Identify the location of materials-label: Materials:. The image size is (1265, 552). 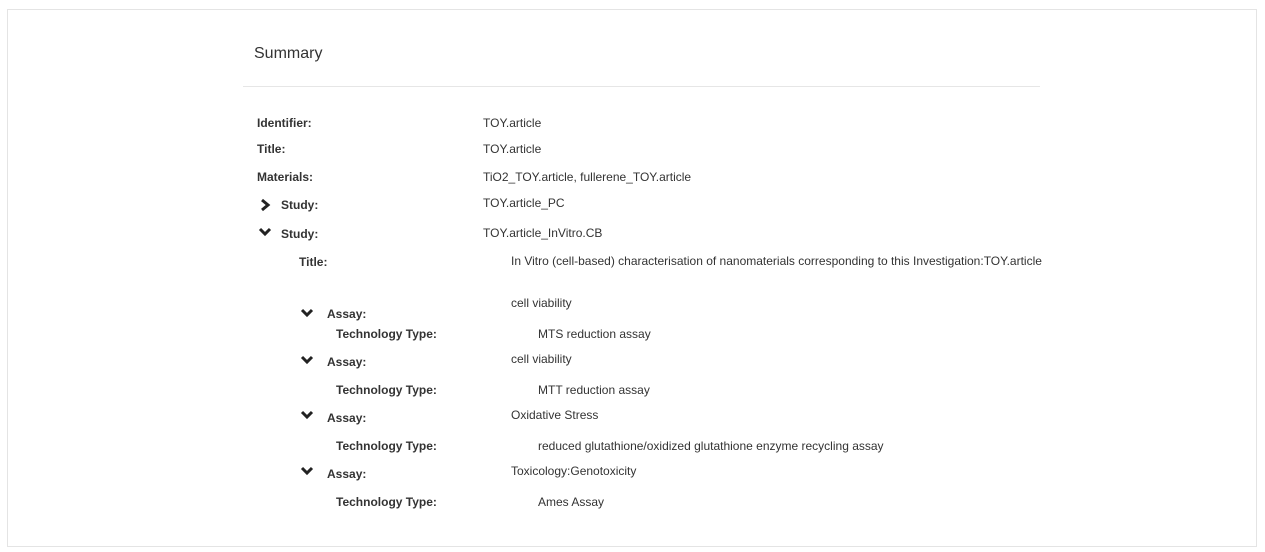
(285, 177).